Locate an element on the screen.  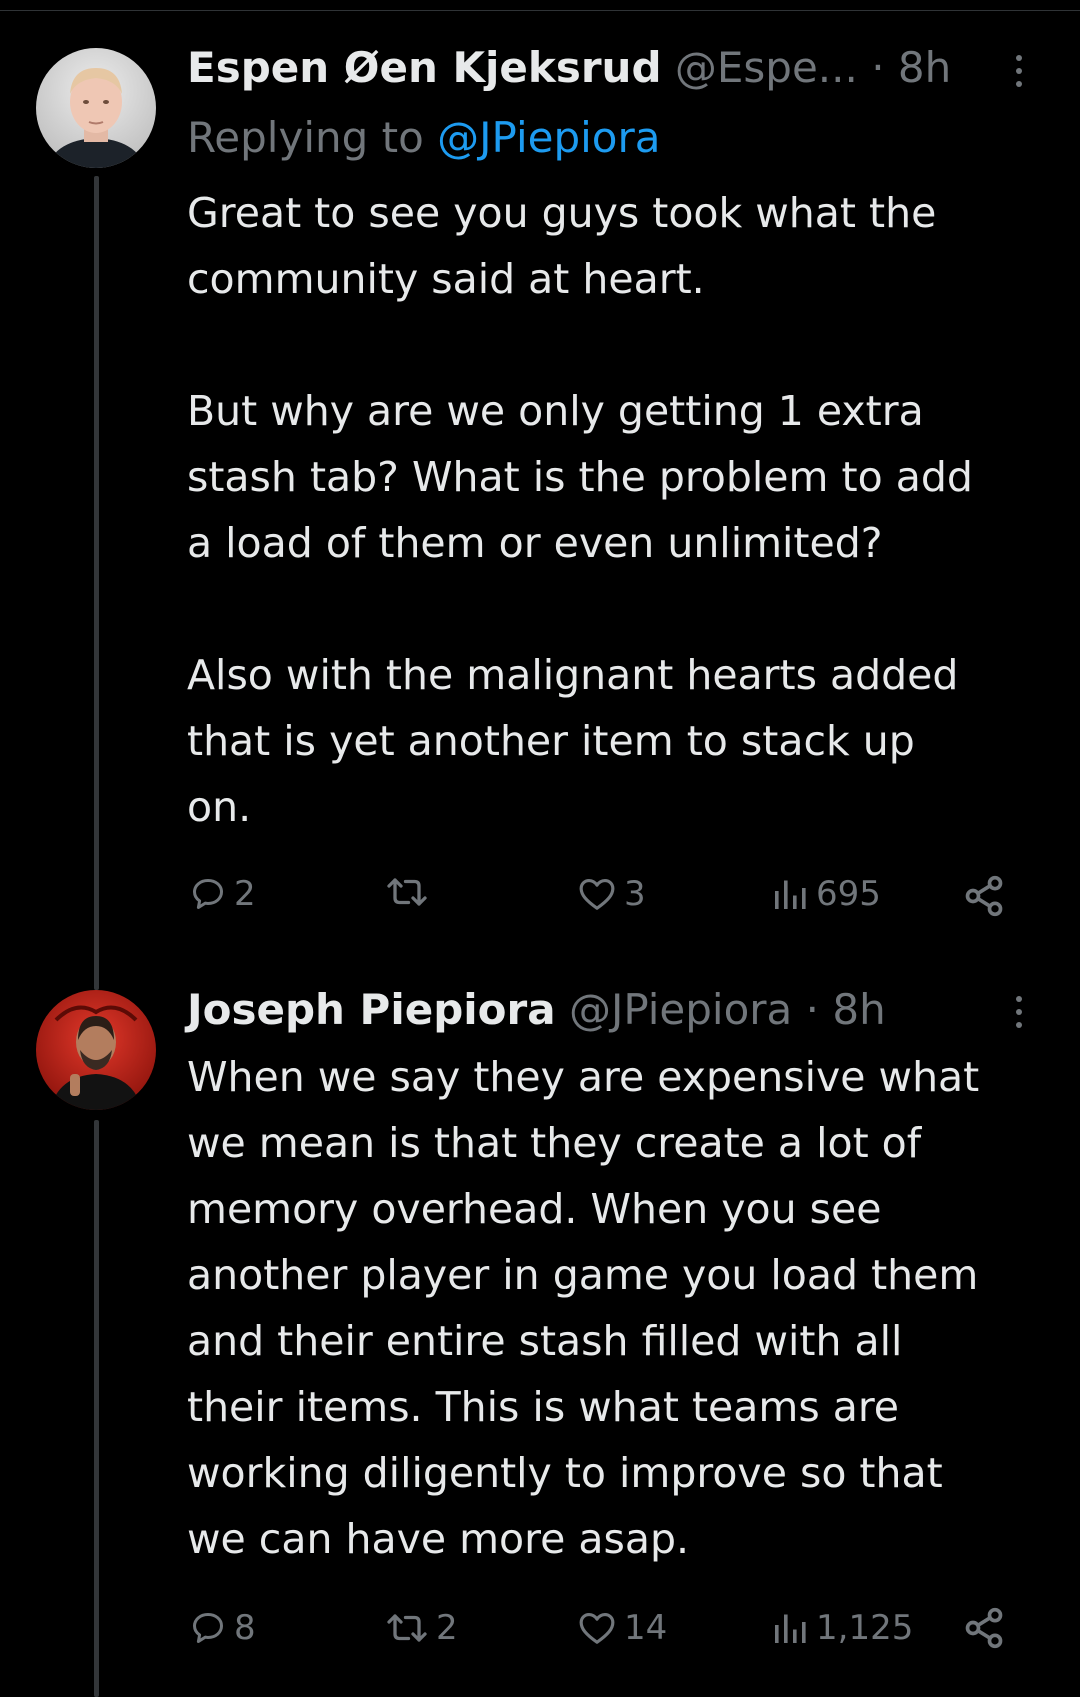
like-count: 3 is located at coordinates (635, 894).